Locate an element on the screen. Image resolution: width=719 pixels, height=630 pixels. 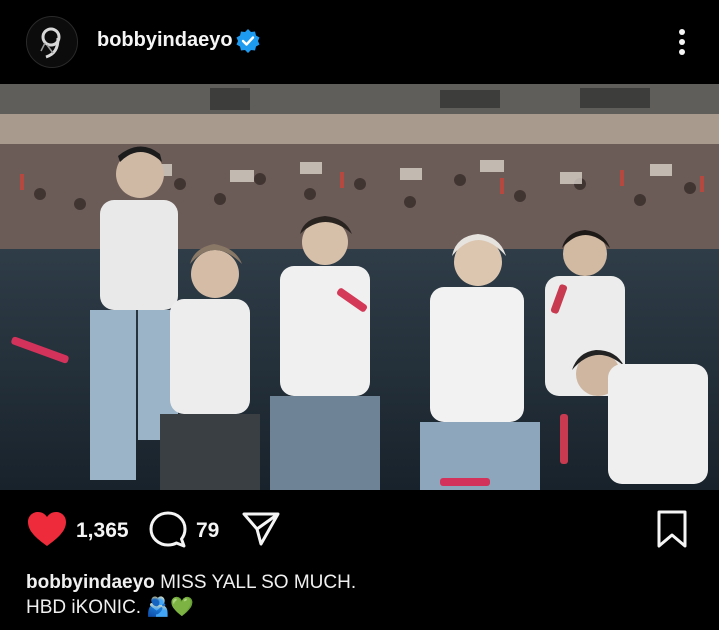
caption-line-2: HBD iKONIC. 🫂💚 is located at coordinates (361, 607).